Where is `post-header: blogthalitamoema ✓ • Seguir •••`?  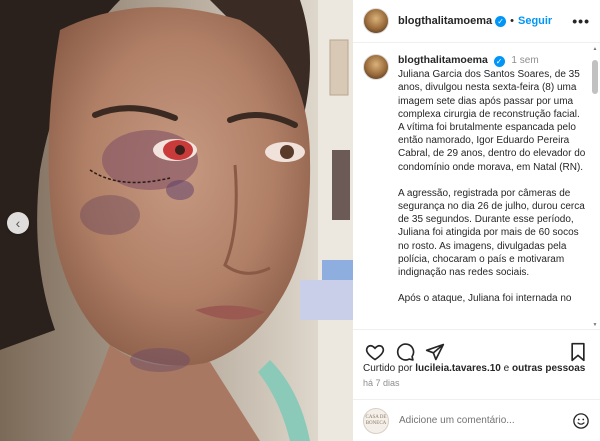
post-header: blogthalitamoema ✓ • Seguir ••• is located at coordinates (476, 21).